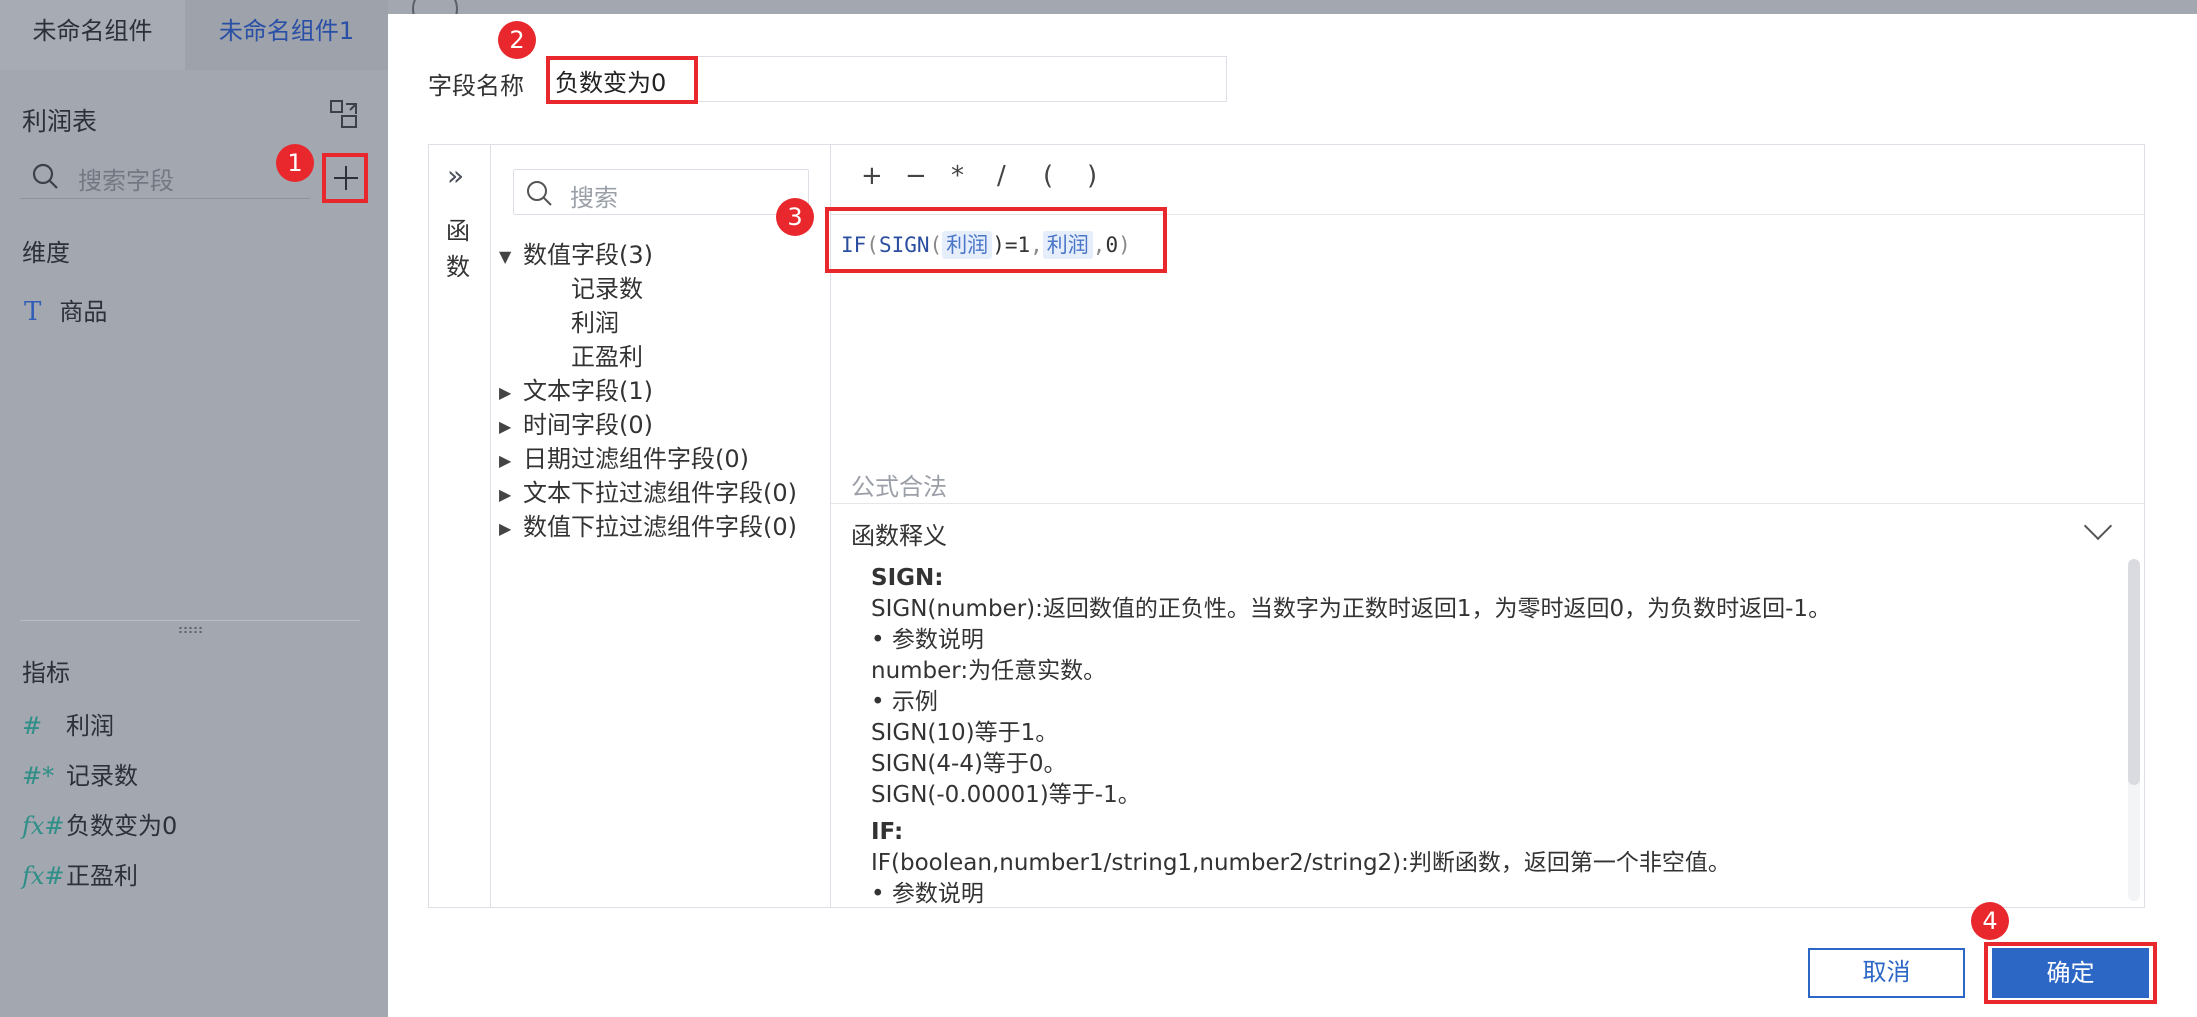  I want to click on explain-line: SIGN(10)等于1。, so click(965, 733).